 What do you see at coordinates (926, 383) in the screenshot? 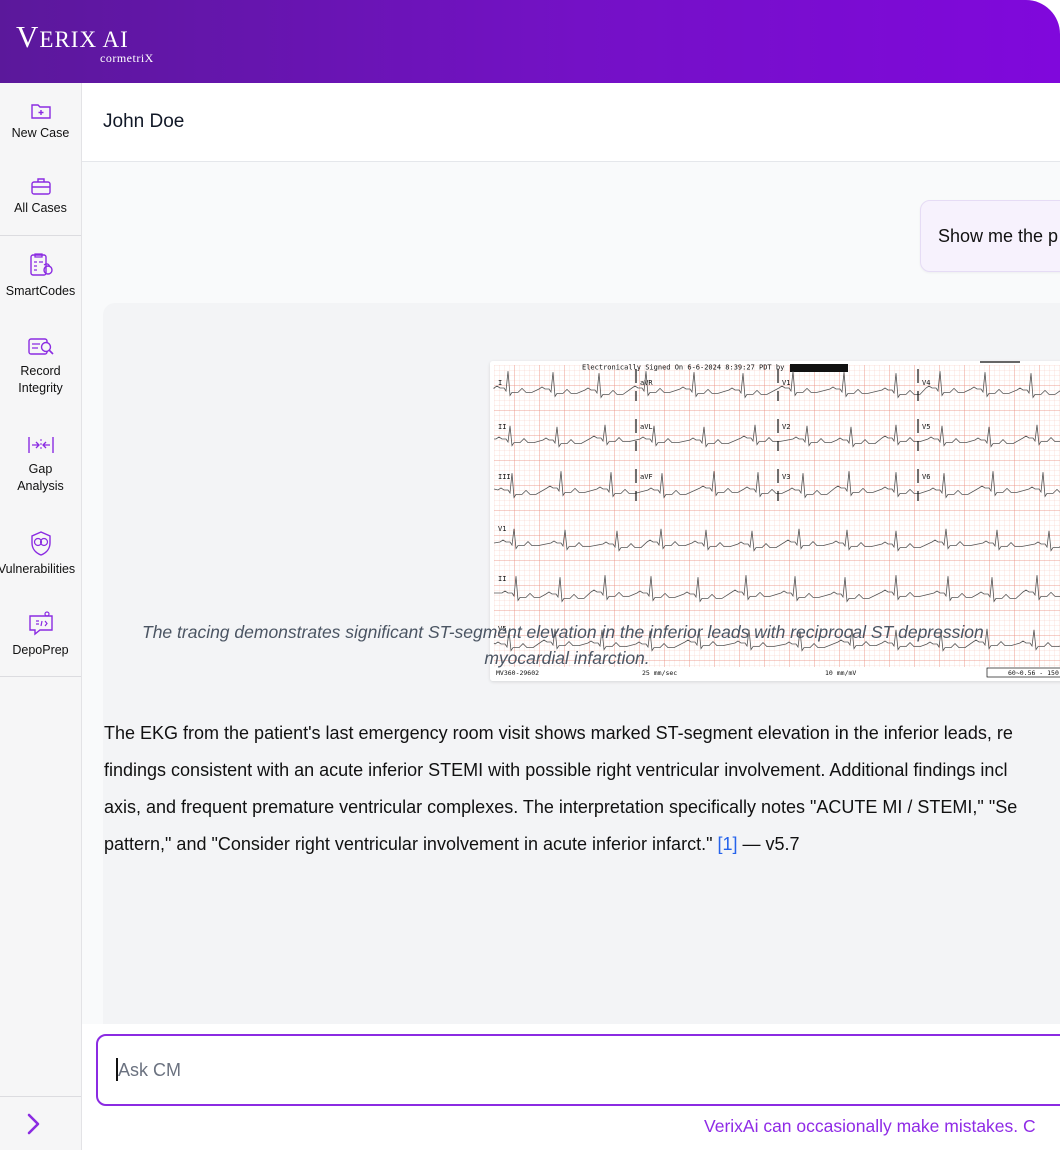
I see `ekg-lead-label: V4` at bounding box center [926, 383].